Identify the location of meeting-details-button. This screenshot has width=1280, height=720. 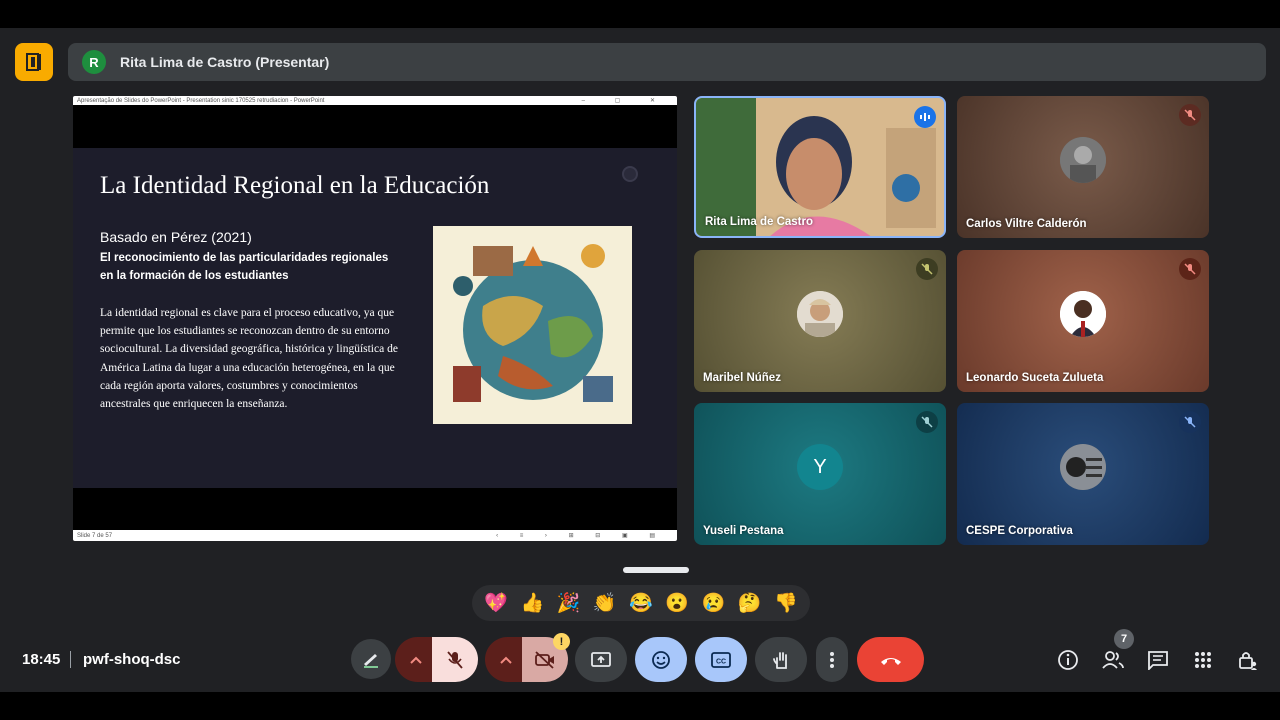
(1068, 660).